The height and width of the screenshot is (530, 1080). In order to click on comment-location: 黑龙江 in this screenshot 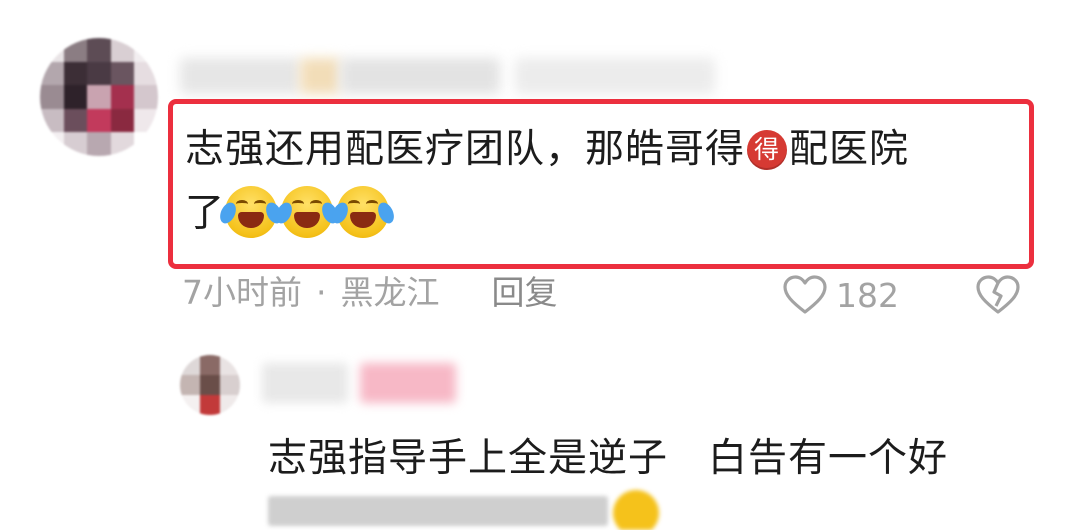, I will do `click(390, 292)`.